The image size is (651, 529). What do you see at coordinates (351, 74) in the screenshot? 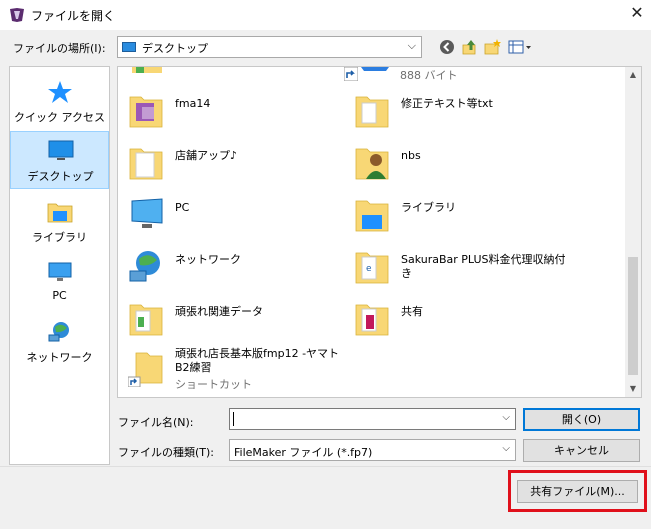
I see `shortcut-arrow-icon` at bounding box center [351, 74].